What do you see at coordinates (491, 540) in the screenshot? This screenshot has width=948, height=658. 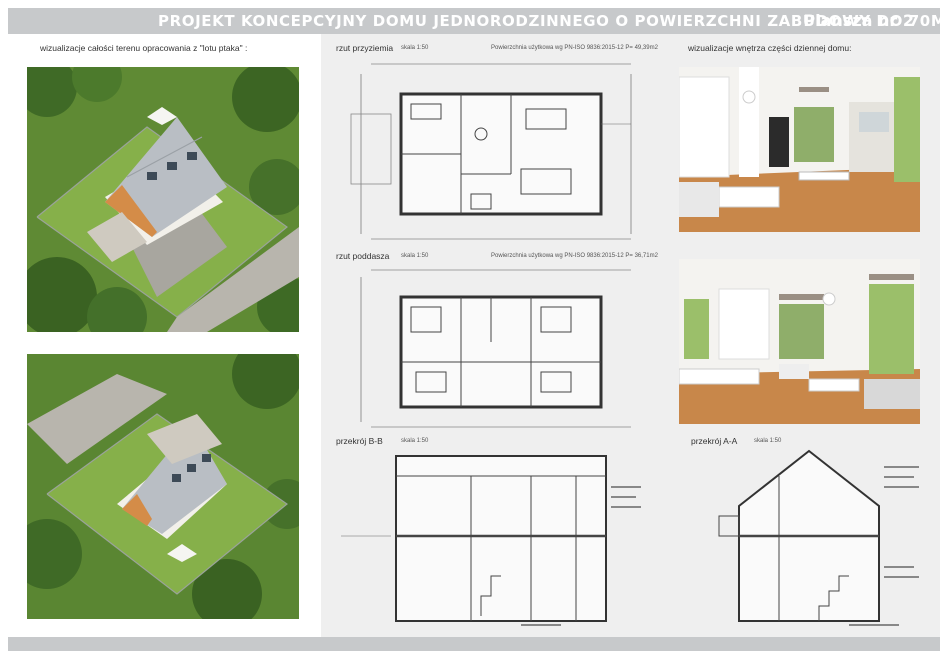 I see `section-bb-drawing` at bounding box center [491, 540].